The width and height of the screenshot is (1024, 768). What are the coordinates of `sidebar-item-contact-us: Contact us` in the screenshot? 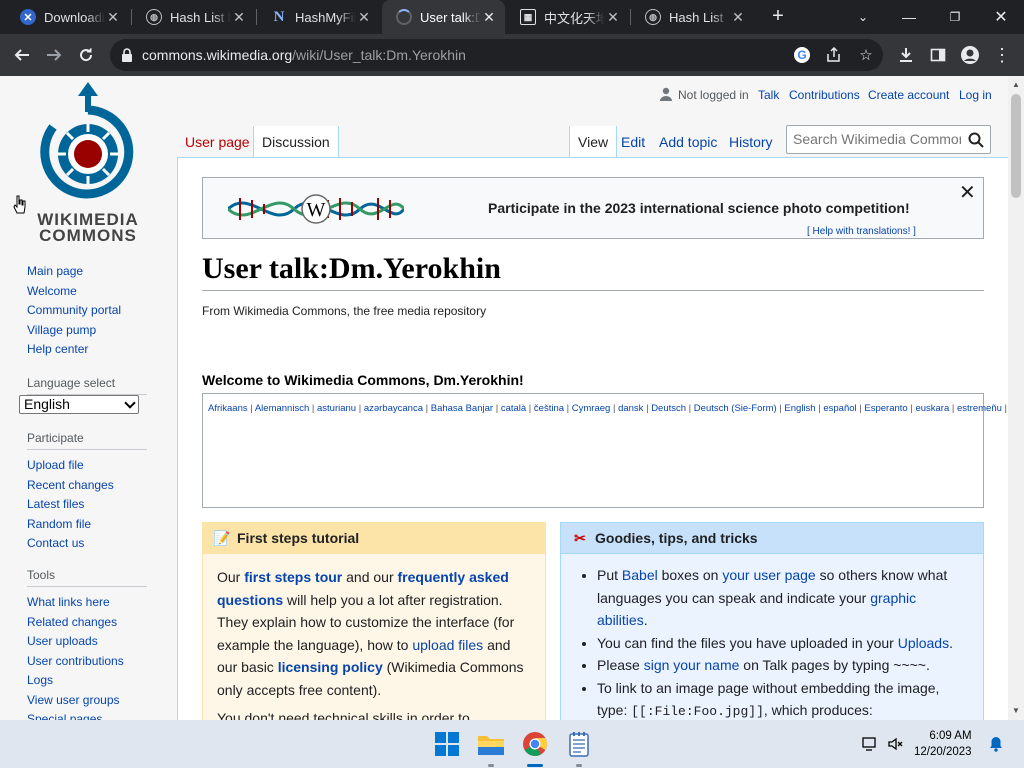 It's located at (87, 544).